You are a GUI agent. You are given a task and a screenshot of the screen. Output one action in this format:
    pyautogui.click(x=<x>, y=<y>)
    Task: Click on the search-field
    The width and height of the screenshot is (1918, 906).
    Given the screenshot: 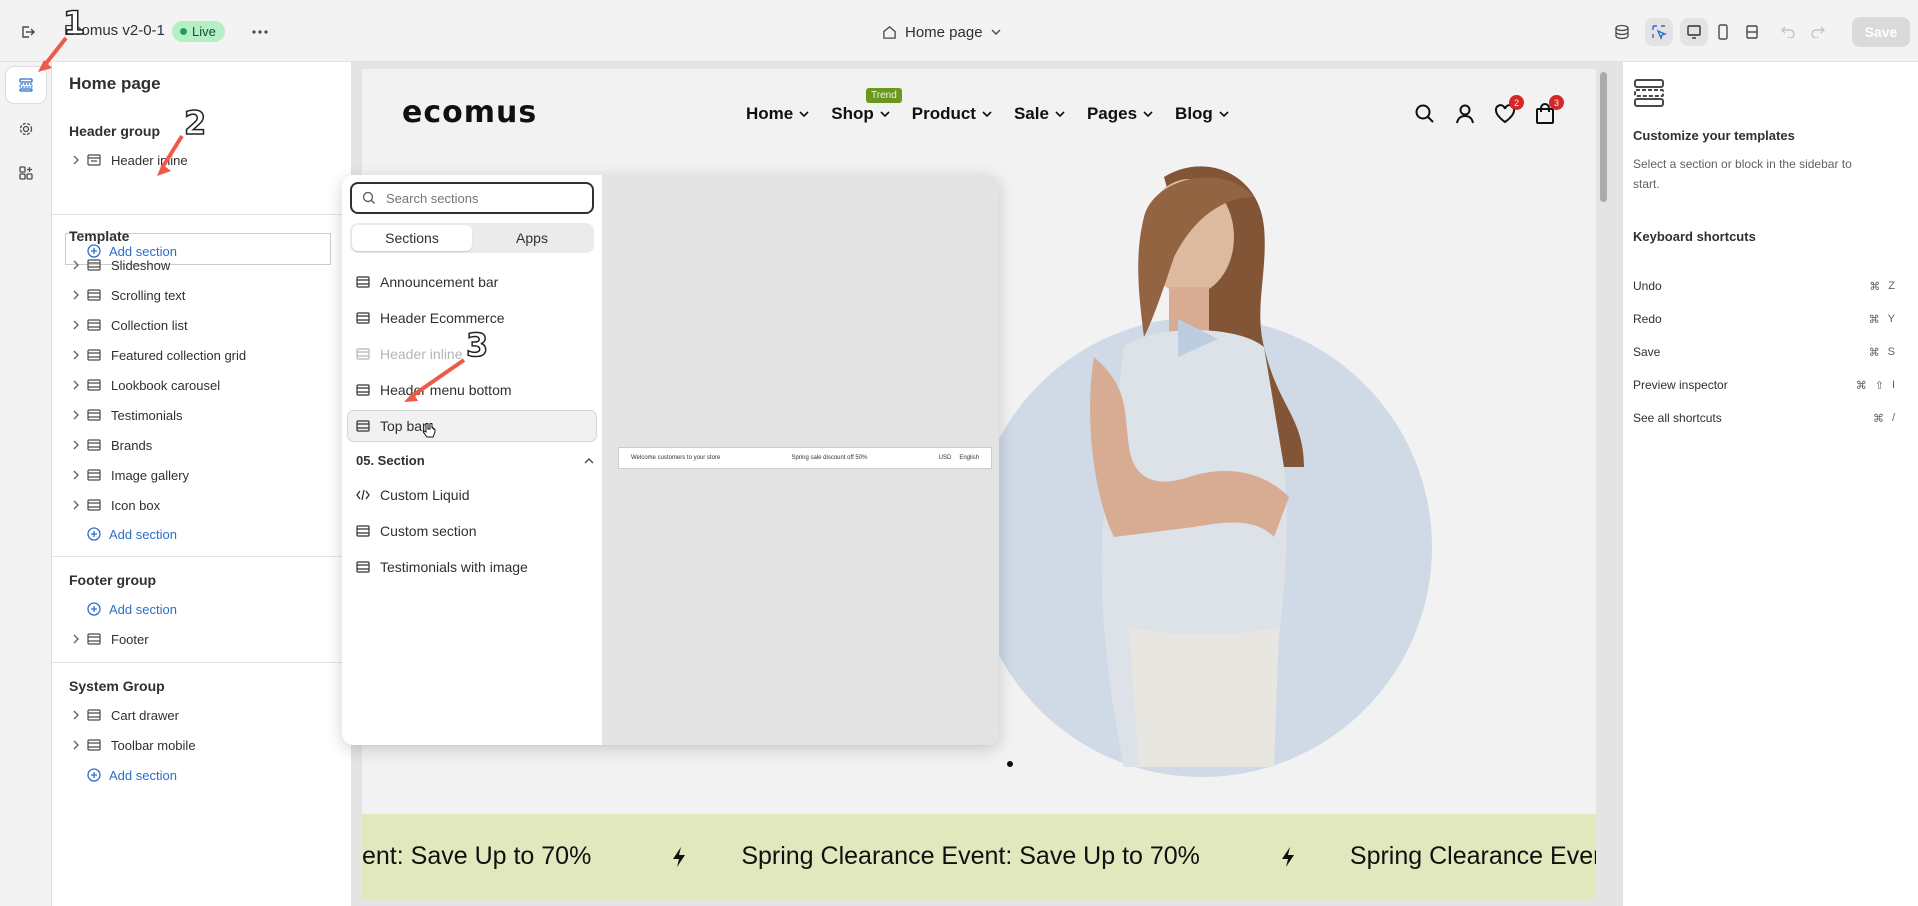 What is the action you would take?
    pyautogui.click(x=472, y=198)
    